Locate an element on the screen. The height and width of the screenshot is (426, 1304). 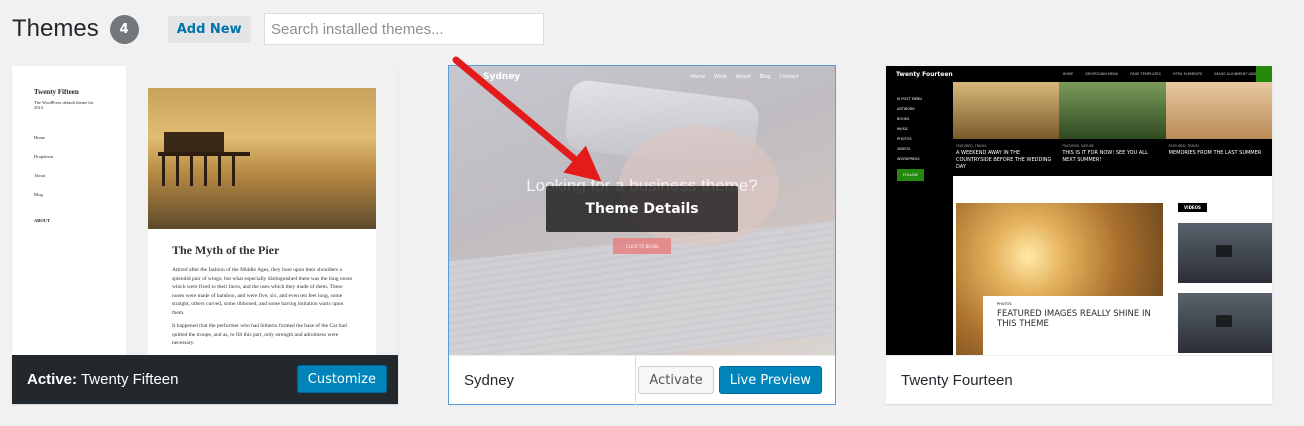
search-icon is located at coordinates (1264, 74).